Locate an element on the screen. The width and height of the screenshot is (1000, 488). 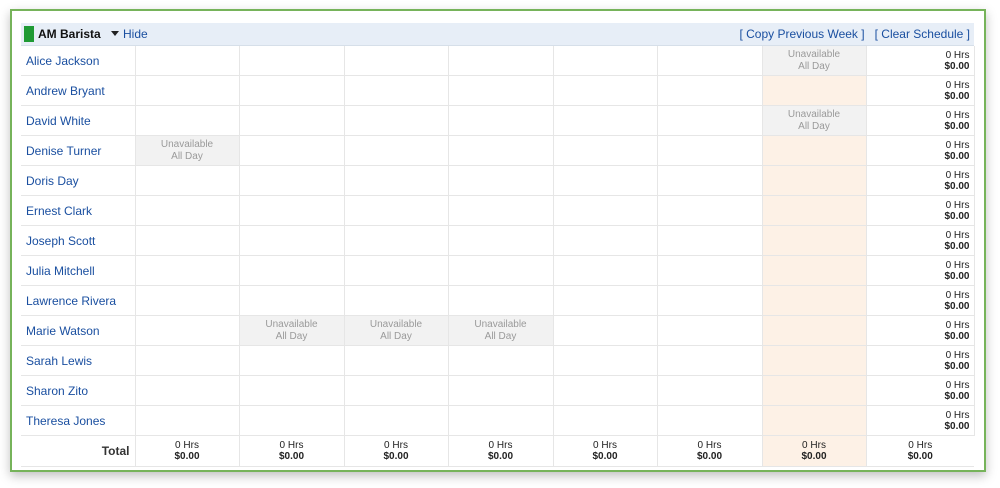
employee-name-link: Denise Turner is located at coordinates (78, 150).